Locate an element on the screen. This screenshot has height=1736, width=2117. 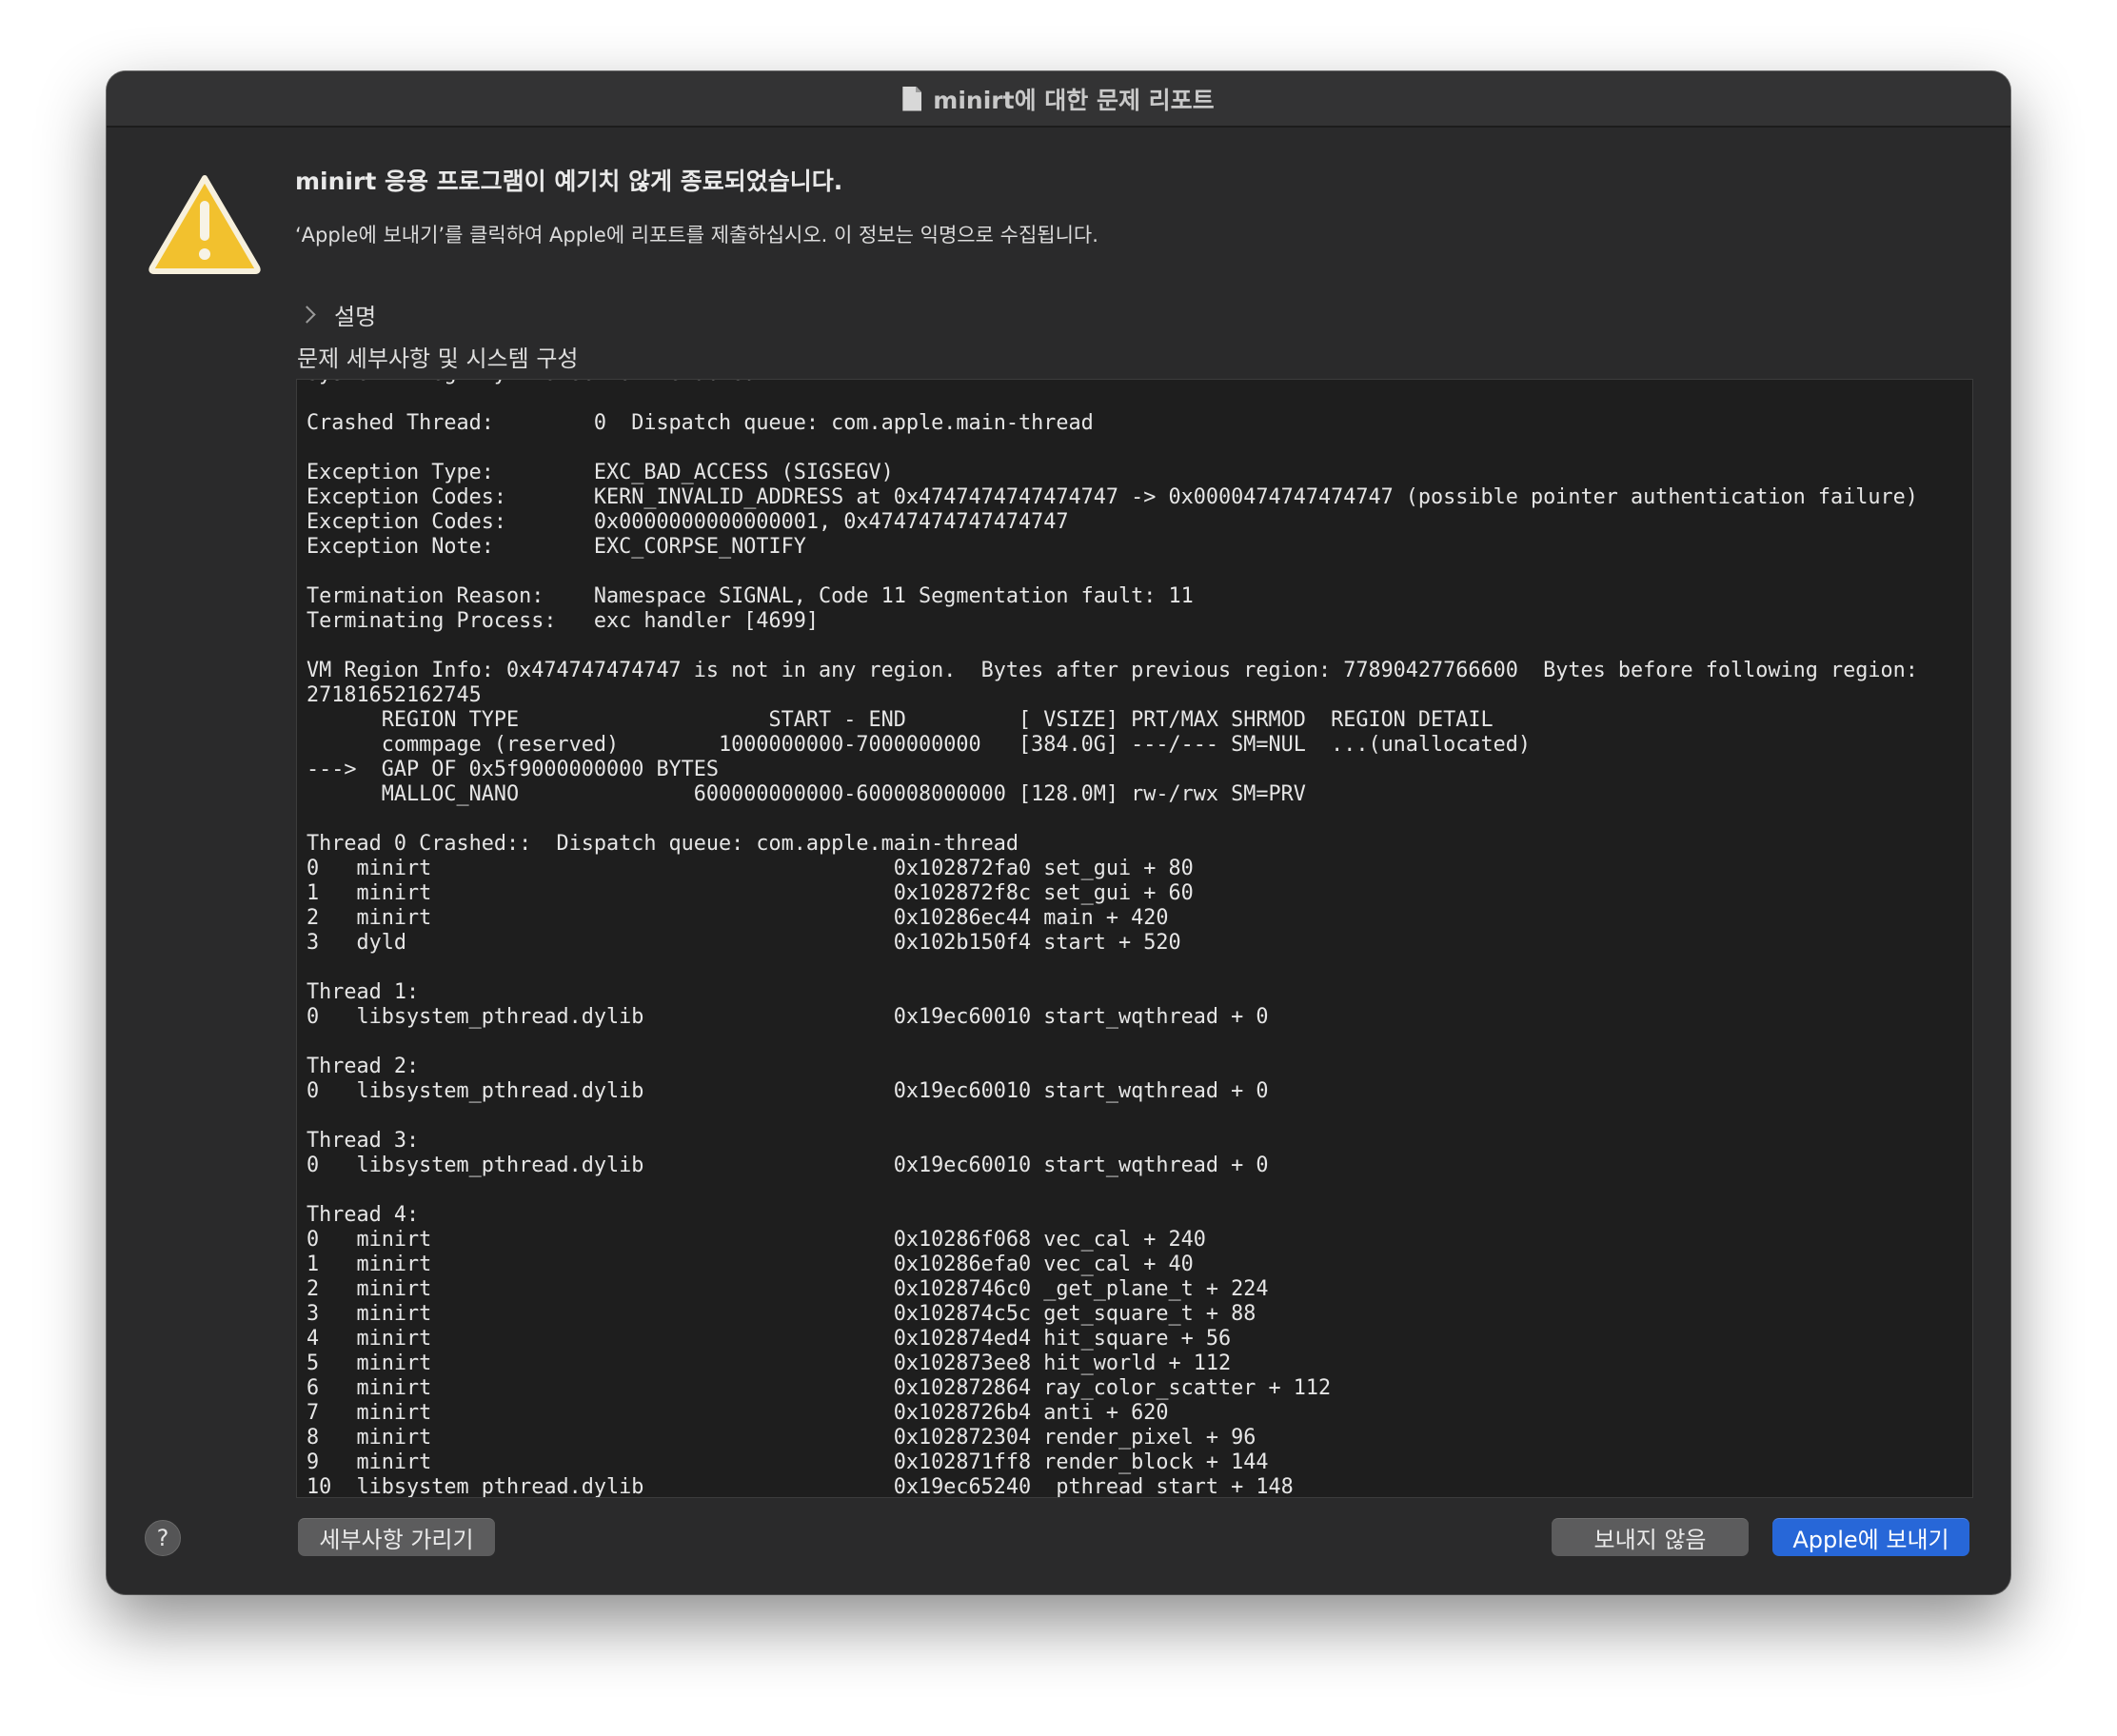
window-title: minirt에 대한 문제 리포트 is located at coordinates (1074, 100).